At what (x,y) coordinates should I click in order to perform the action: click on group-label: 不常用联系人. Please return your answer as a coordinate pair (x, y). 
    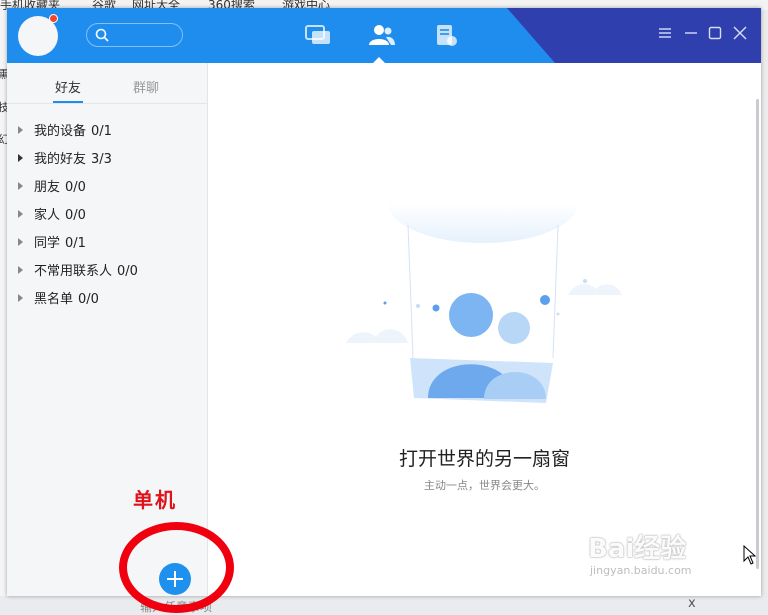
    Looking at the image, I should click on (73, 271).